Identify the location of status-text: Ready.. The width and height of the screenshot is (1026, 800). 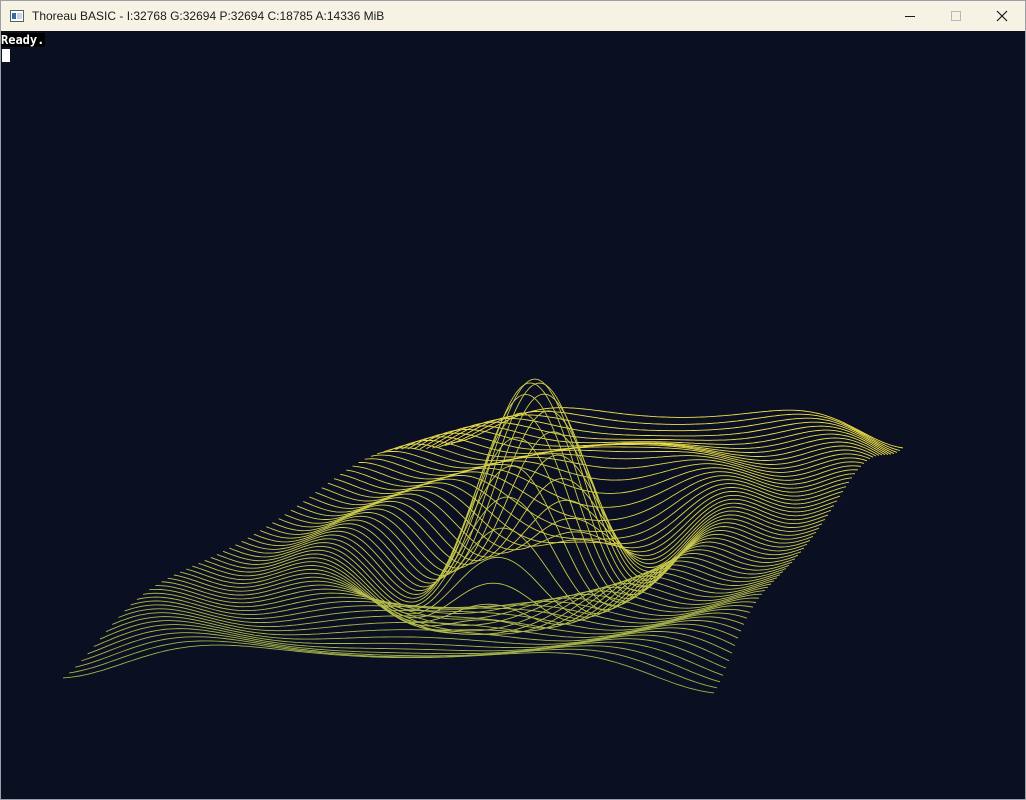
(23, 40).